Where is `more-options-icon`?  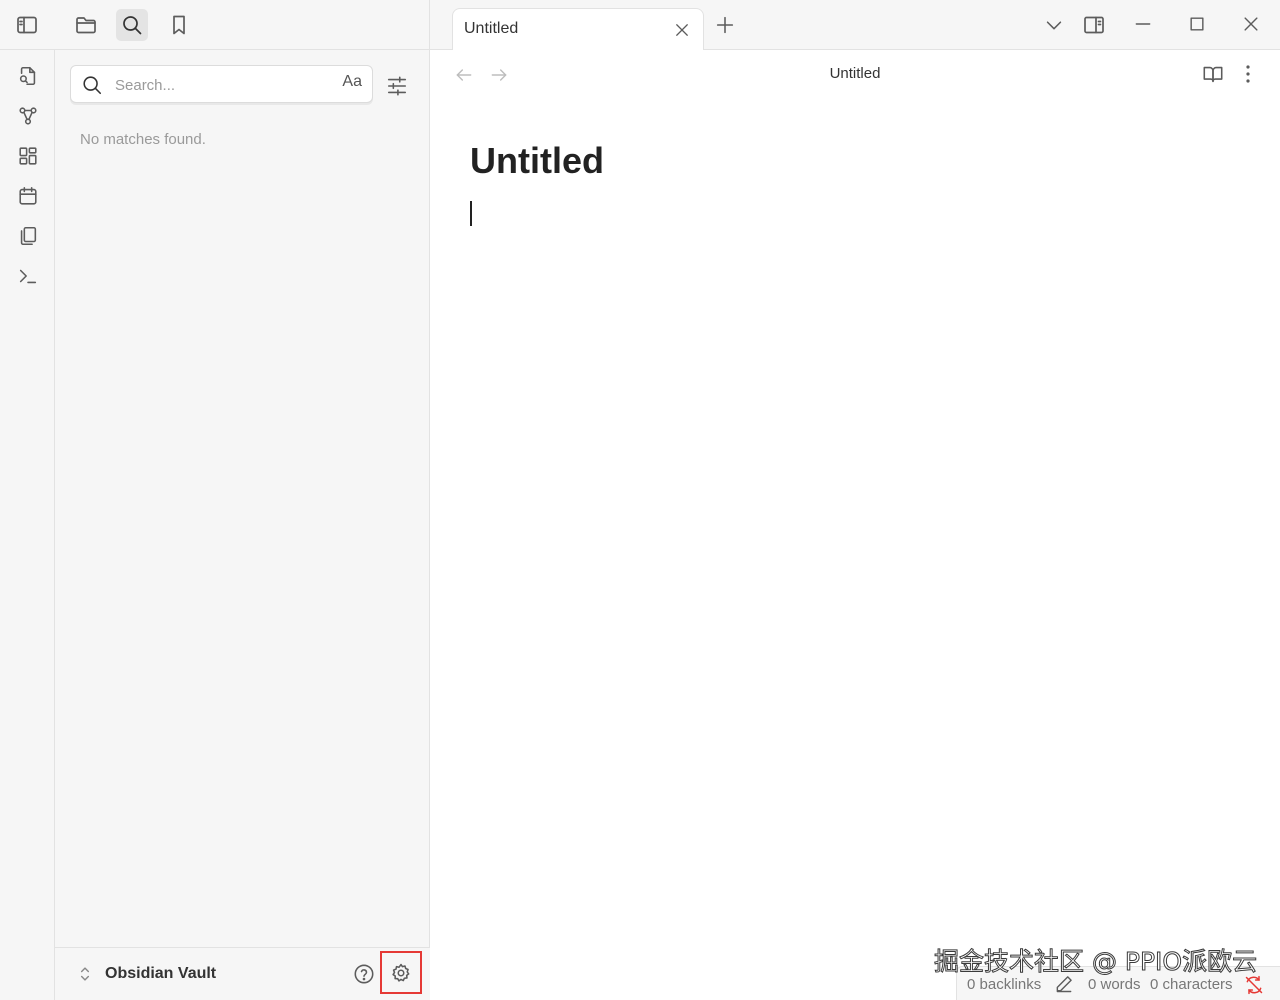 more-options-icon is located at coordinates (1248, 74).